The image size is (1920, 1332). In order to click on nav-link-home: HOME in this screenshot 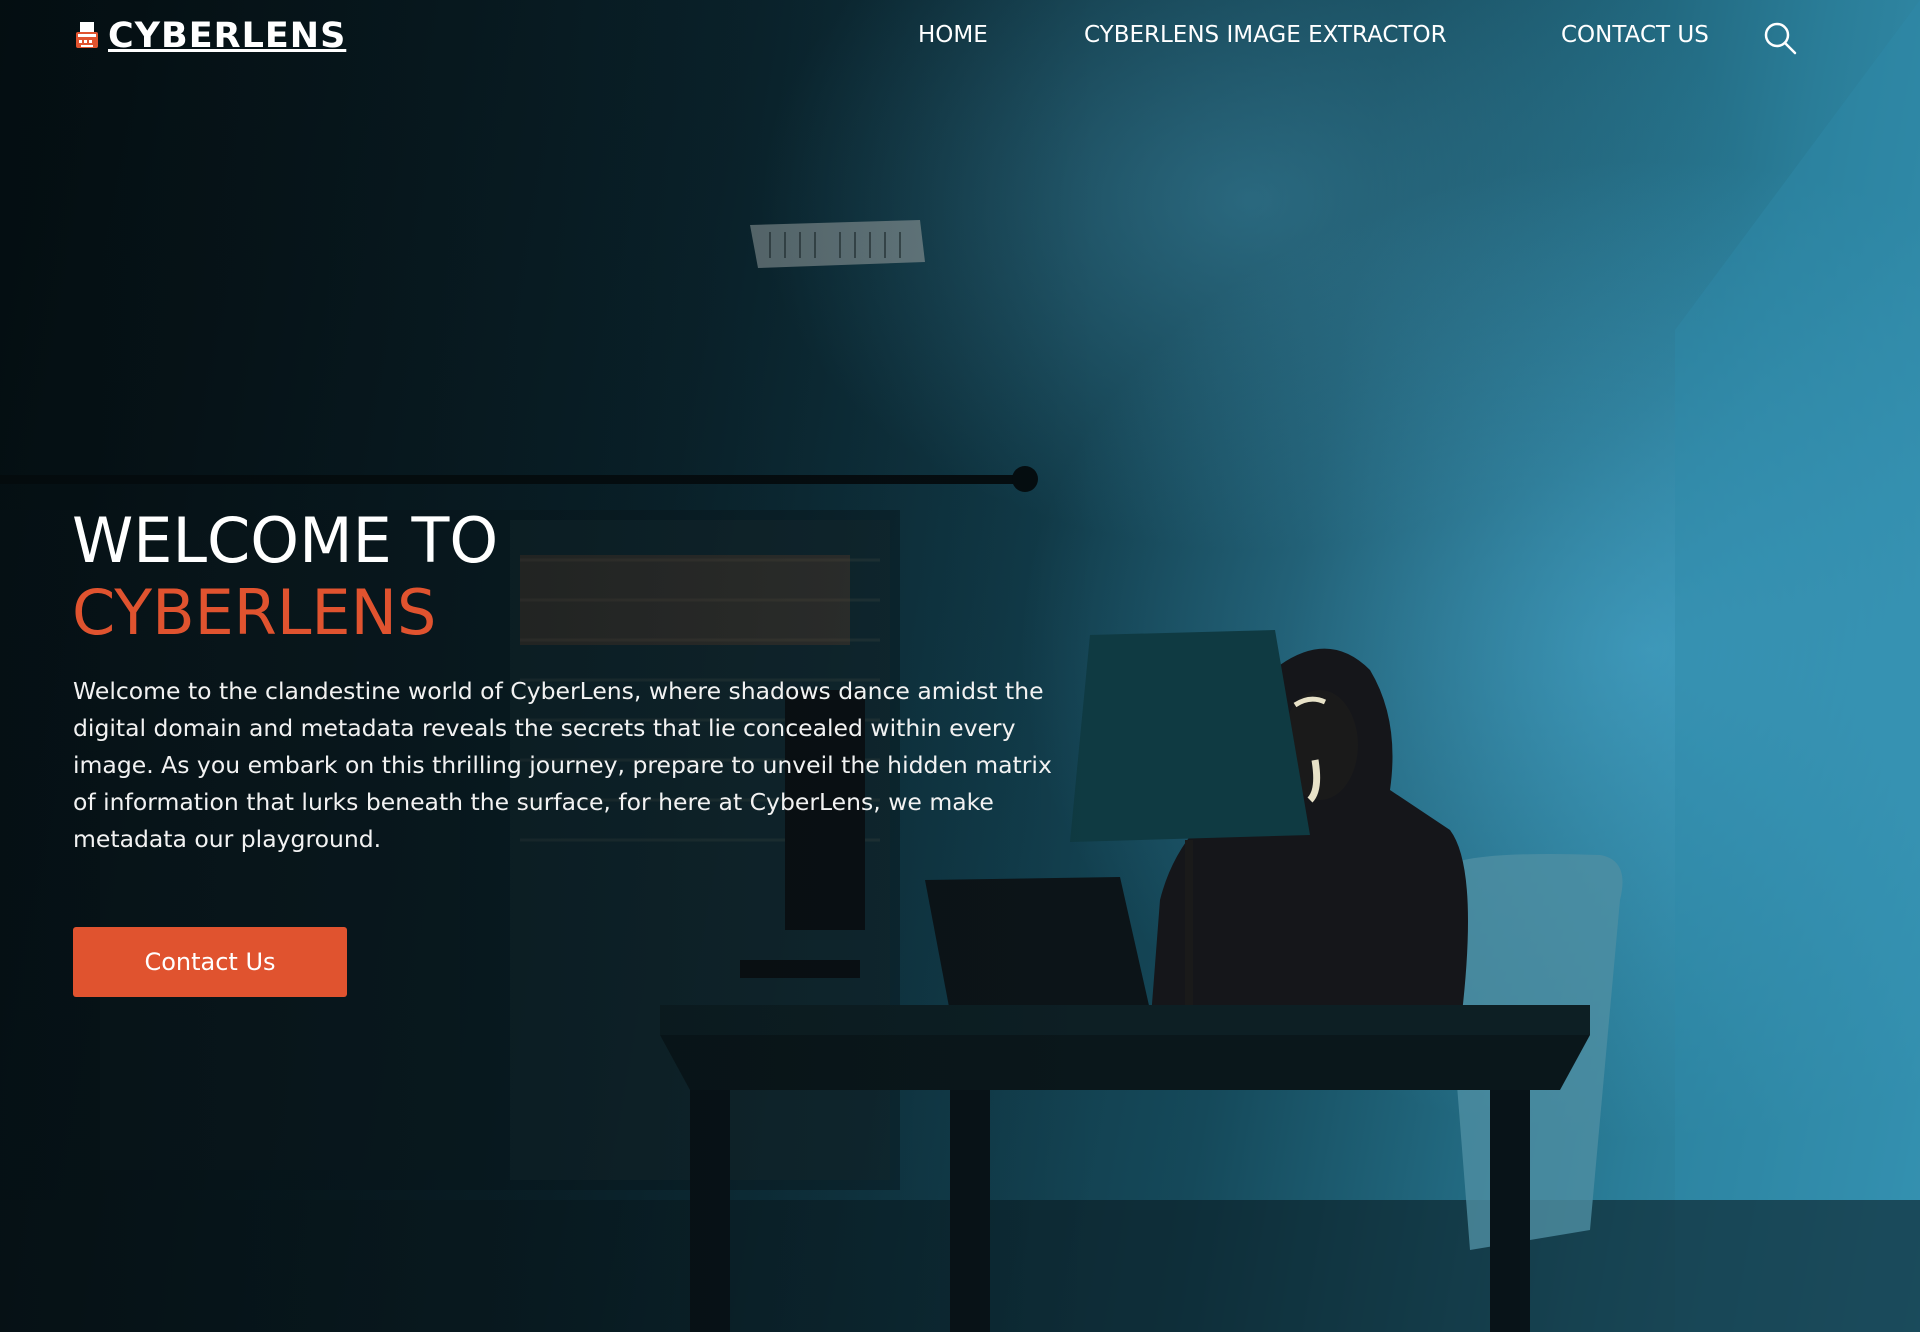, I will do `click(953, 35)`.